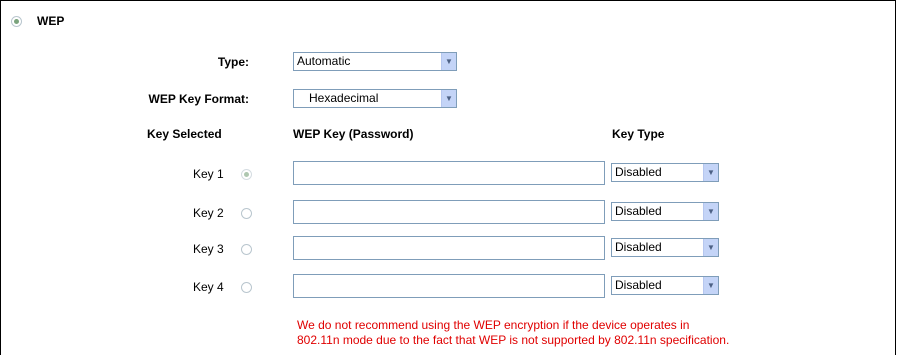  I want to click on key-format-select: Hexadecimal ▼, so click(375, 98).